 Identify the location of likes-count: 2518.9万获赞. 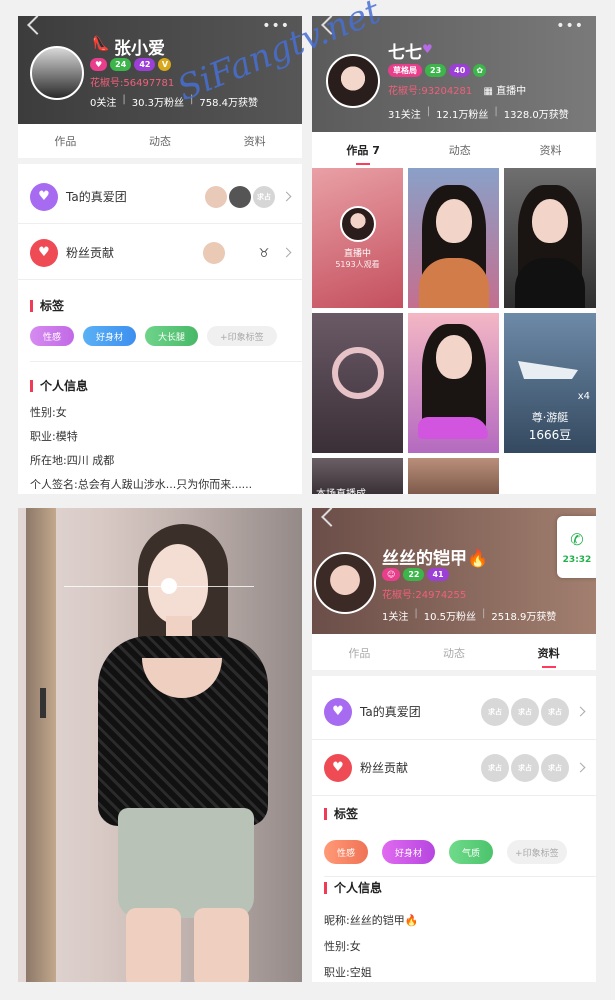
(524, 617).